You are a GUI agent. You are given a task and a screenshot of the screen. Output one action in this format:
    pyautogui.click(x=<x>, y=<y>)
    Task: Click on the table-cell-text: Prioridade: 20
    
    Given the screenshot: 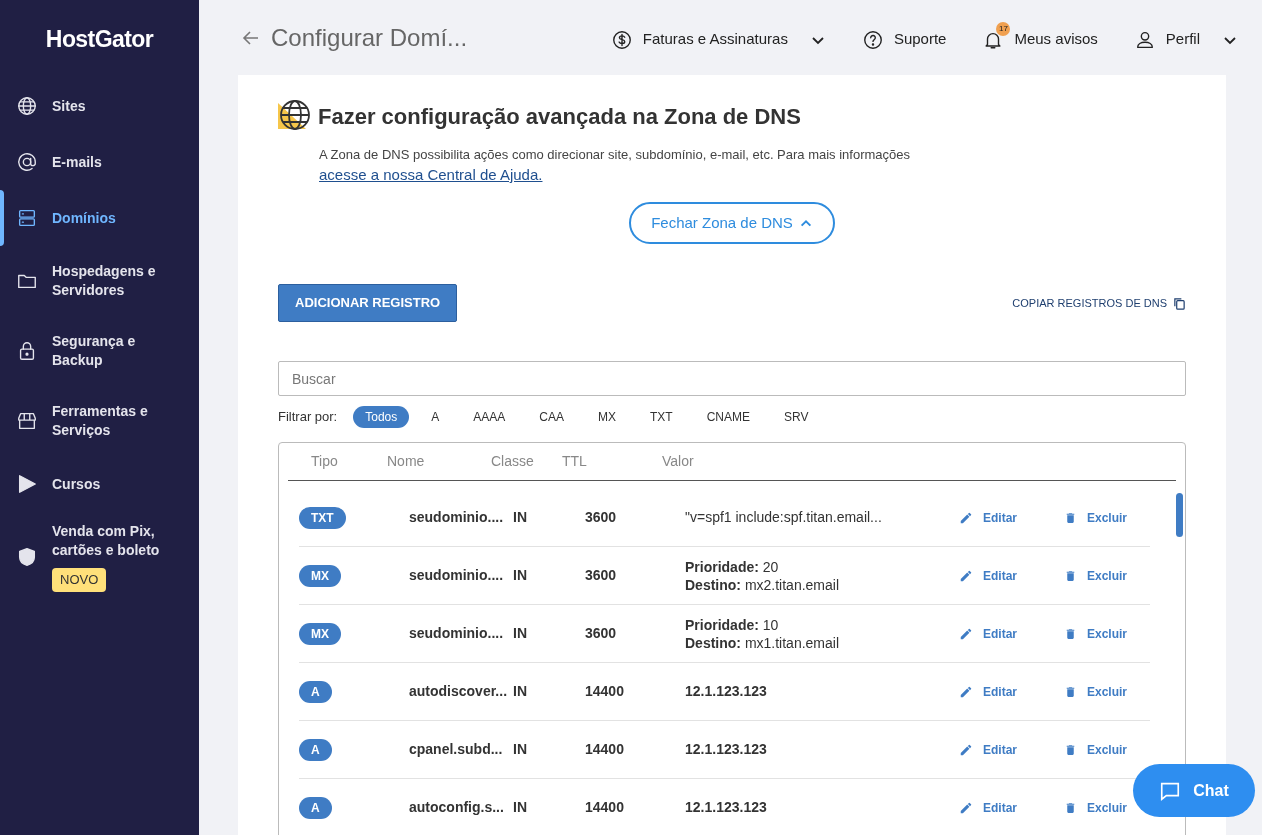 What is the action you would take?
    pyautogui.click(x=732, y=566)
    